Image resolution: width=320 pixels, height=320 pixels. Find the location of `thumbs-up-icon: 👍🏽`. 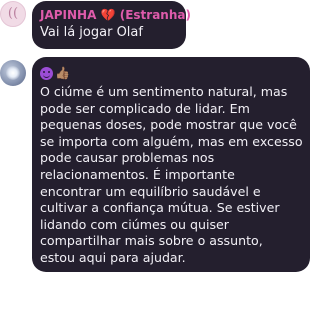

thumbs-up-icon: 👍🏽 is located at coordinates (62, 73).